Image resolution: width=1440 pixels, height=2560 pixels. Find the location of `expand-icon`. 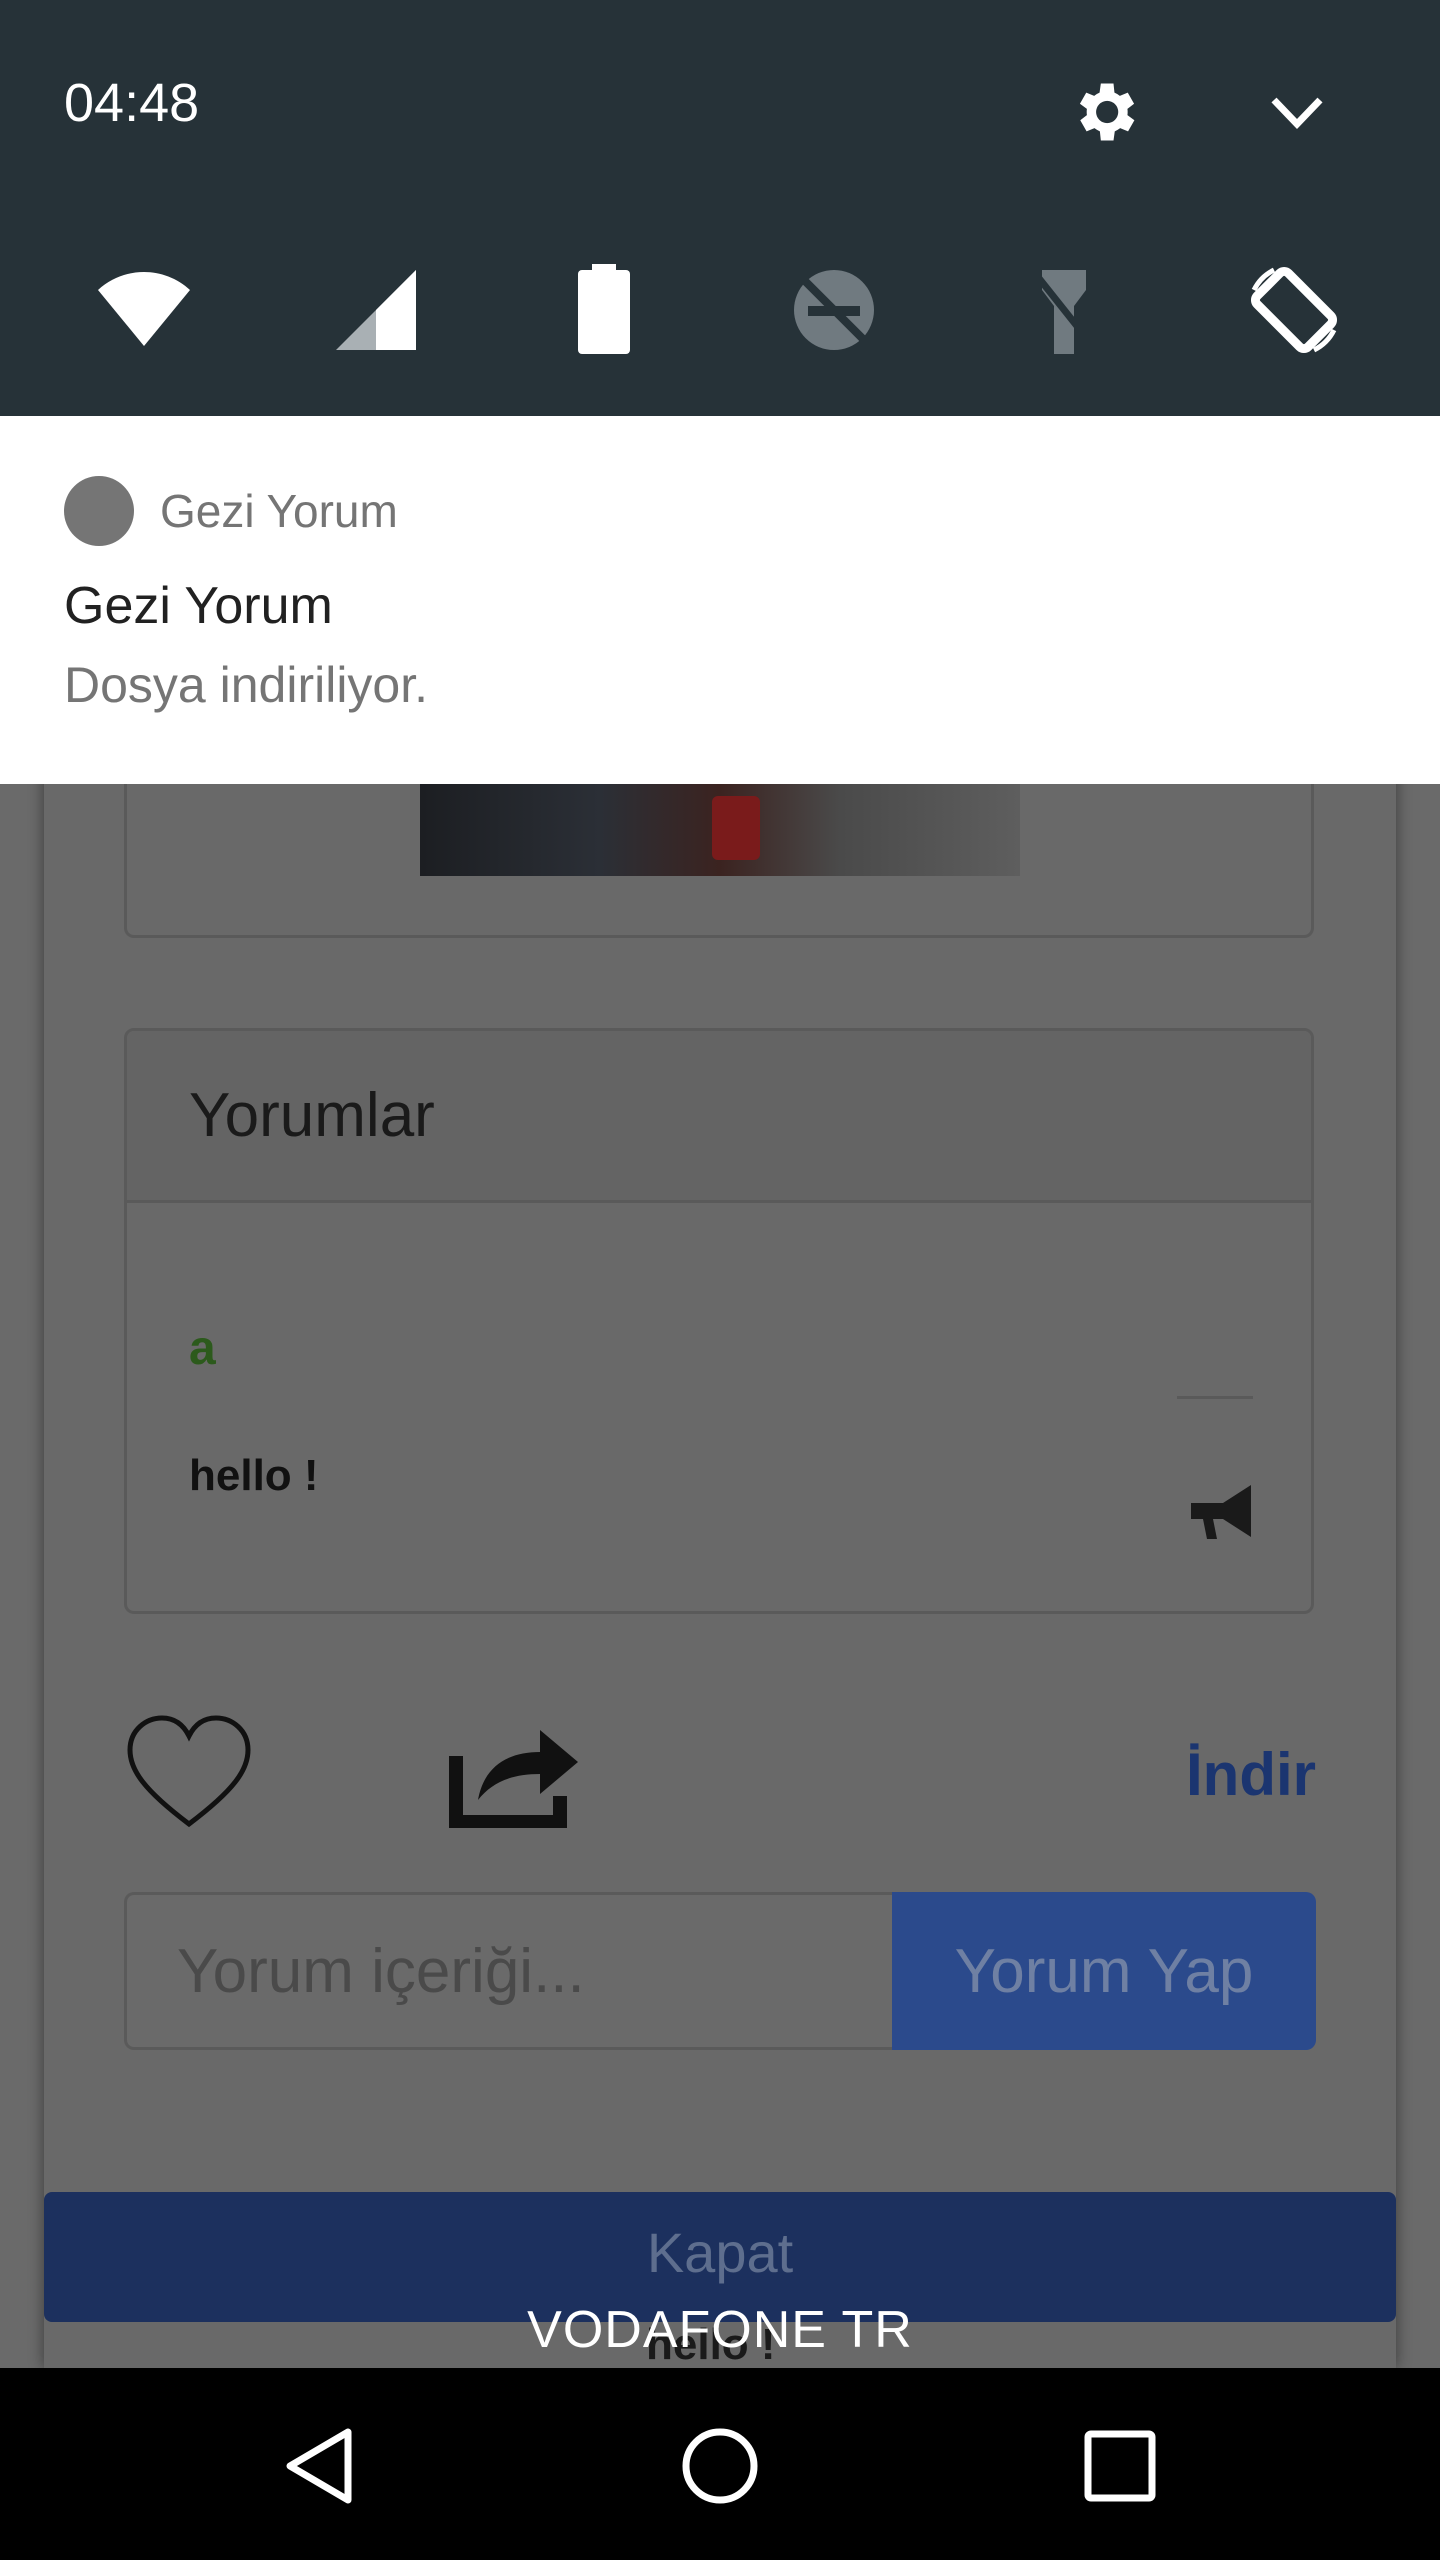

expand-icon is located at coordinates (1297, 112).